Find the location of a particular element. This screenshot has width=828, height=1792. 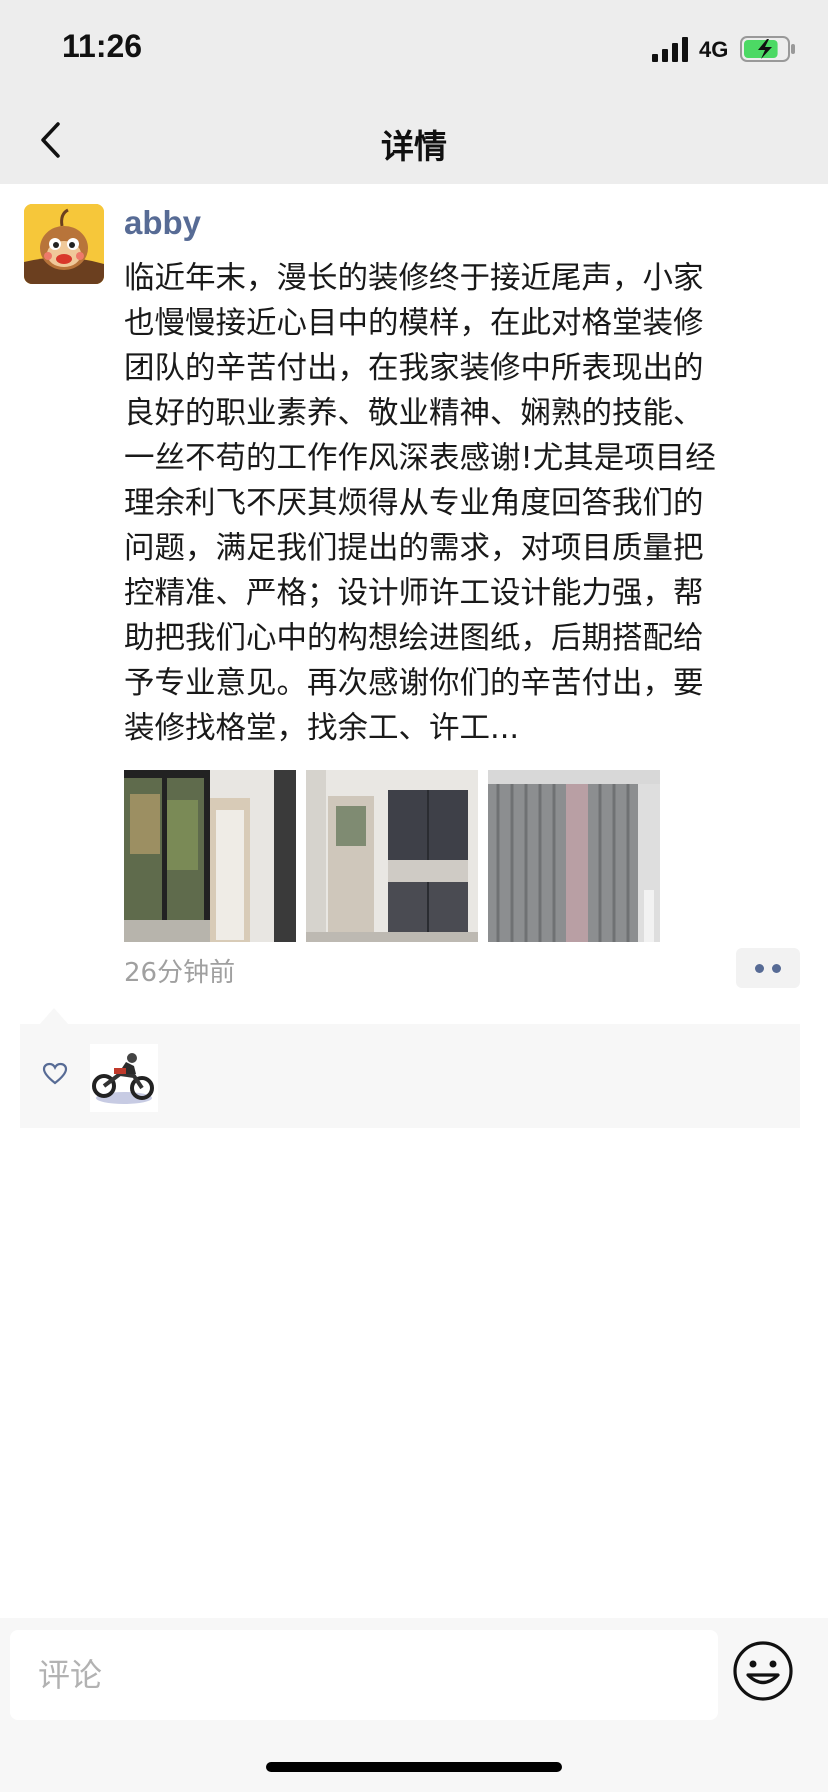

status-time: 11:26 is located at coordinates (102, 46).